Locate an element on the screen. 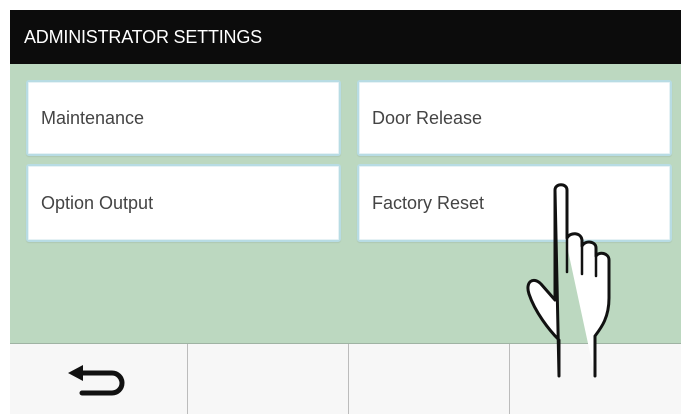 The image size is (681, 414). page-title: ADMINISTRATOR SETTINGS is located at coordinates (345, 37).